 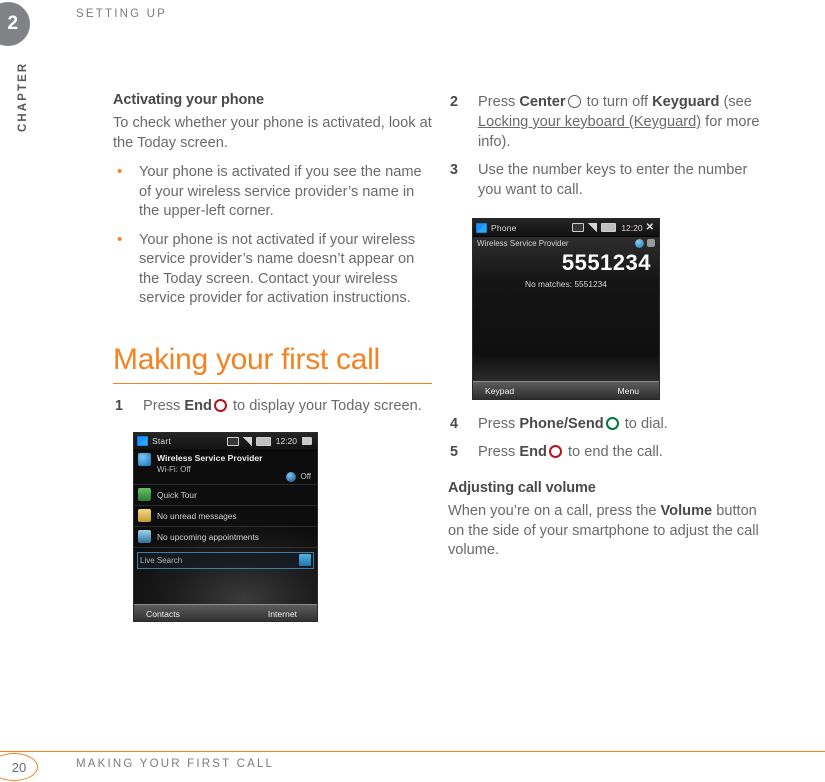 What do you see at coordinates (122, 14) in the screenshot?
I see `running-head: SETTING UP` at bounding box center [122, 14].